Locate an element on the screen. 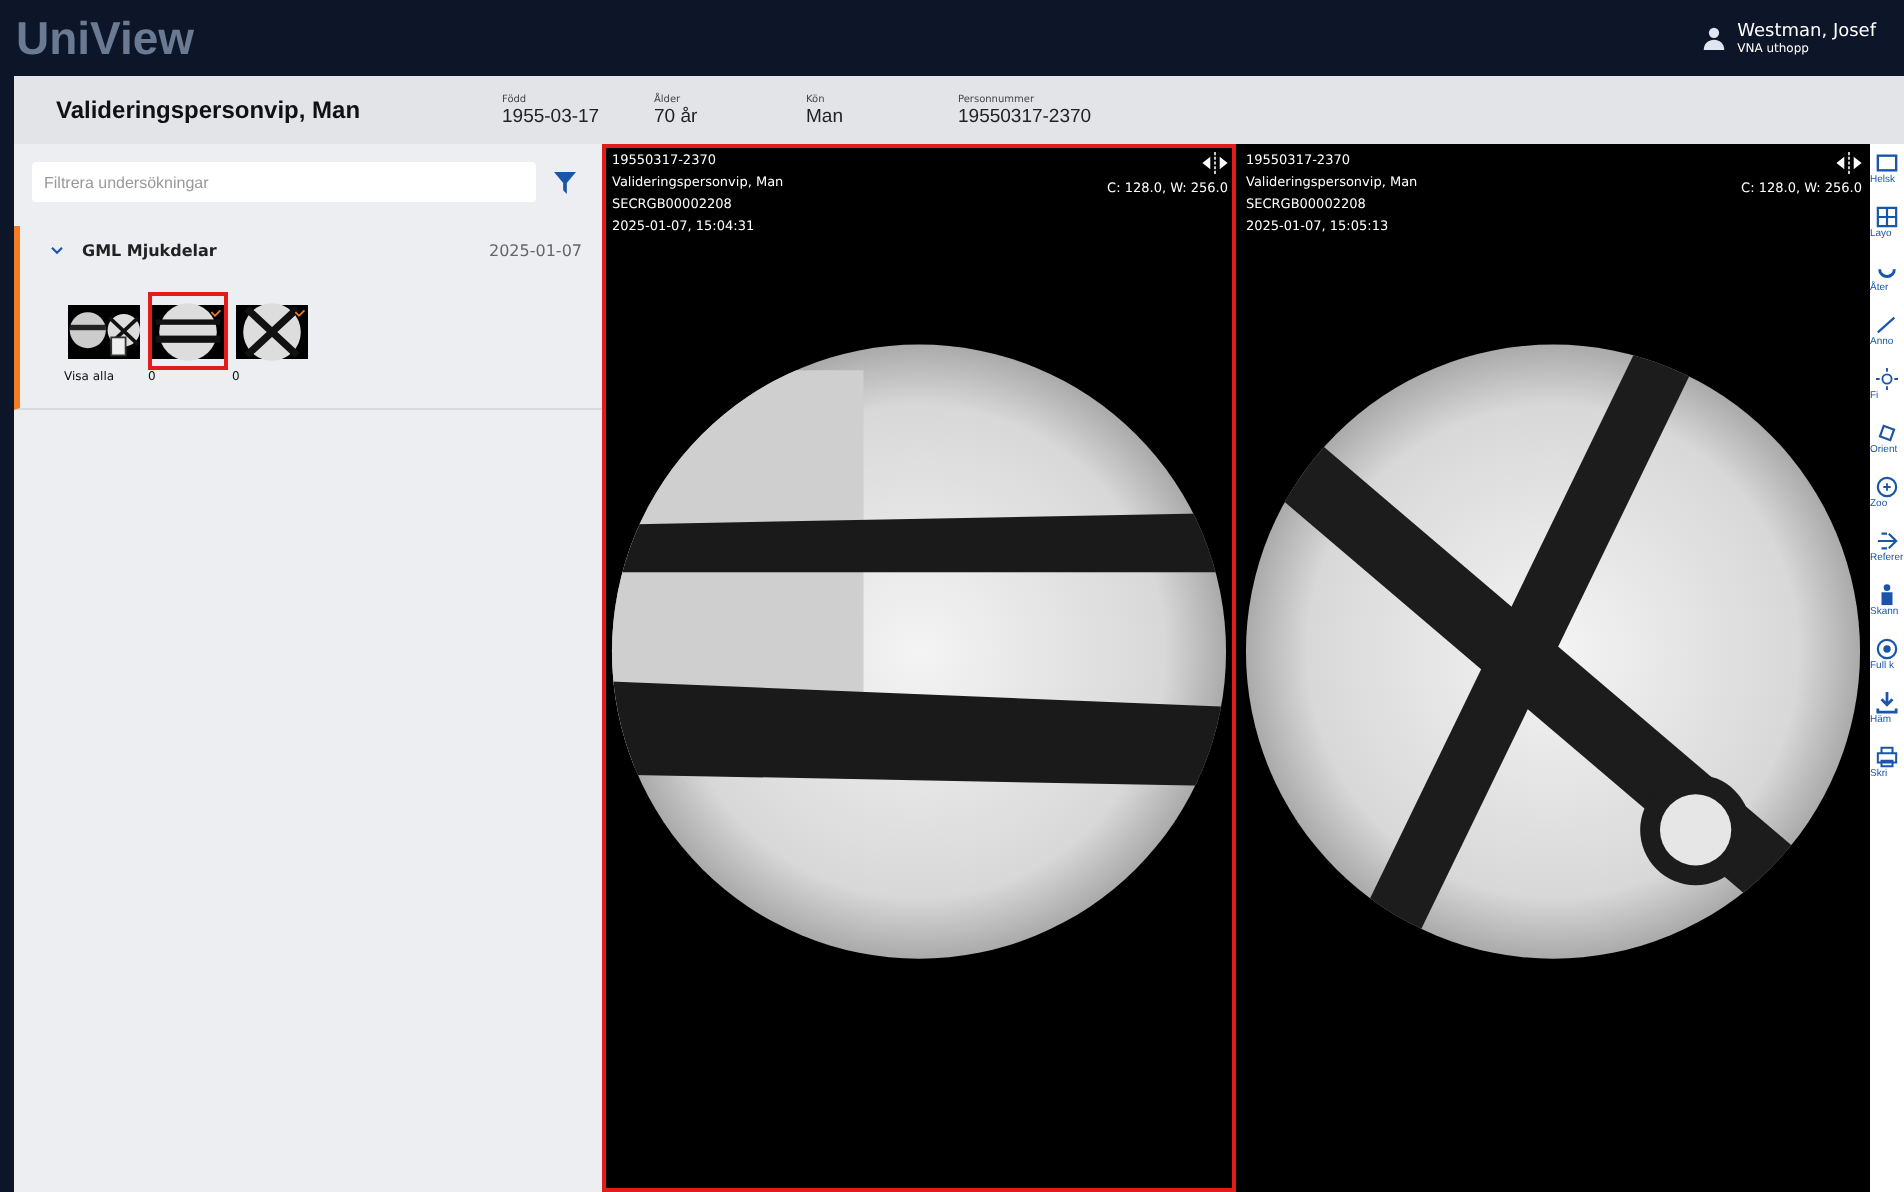  patient-name: Valideringspersonvip, Man is located at coordinates (209, 110).